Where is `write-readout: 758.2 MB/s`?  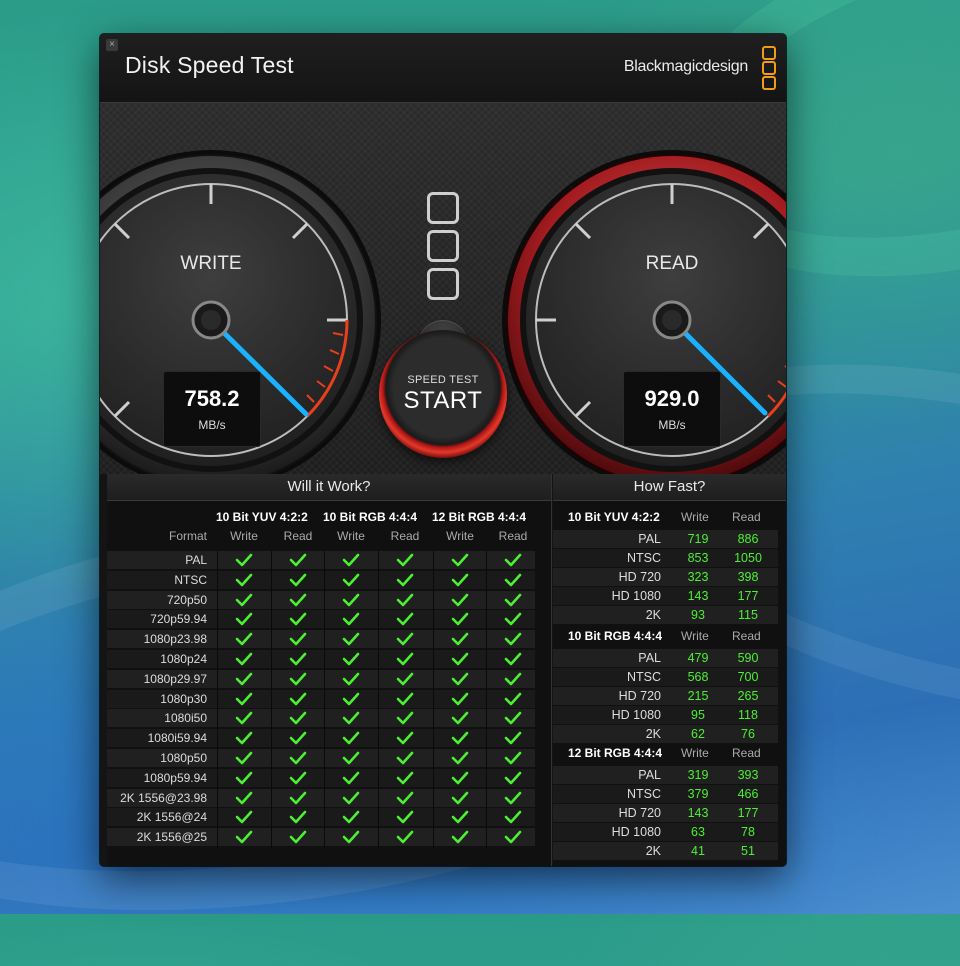 write-readout: 758.2 MB/s is located at coordinates (212, 409).